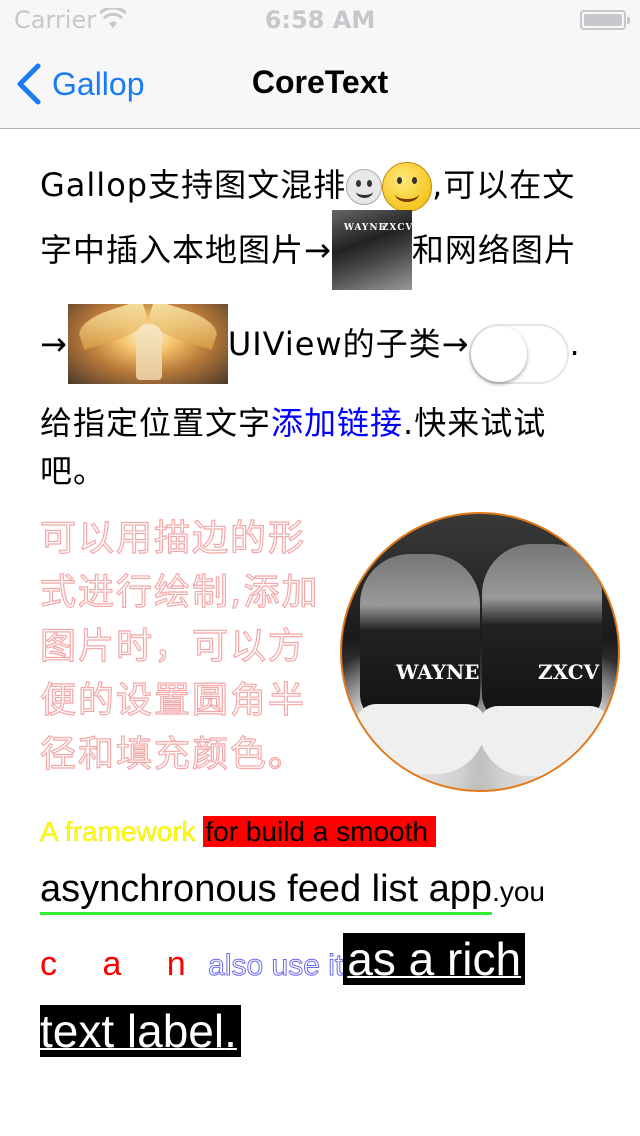  Describe the element at coordinates (54, 344) in the screenshot. I see `paragraph-text: →` at that location.